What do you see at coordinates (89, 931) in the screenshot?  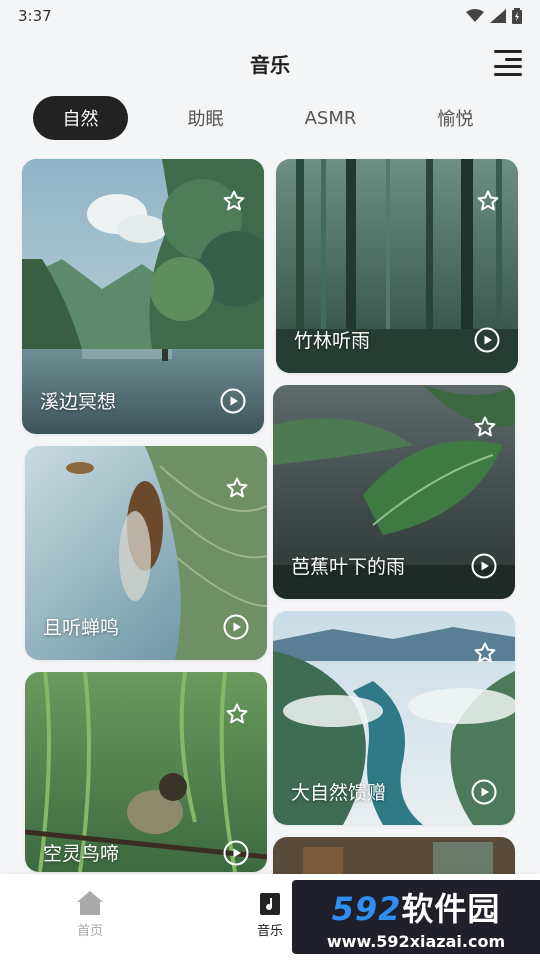 I see `nav-home-label: 首页` at bounding box center [89, 931].